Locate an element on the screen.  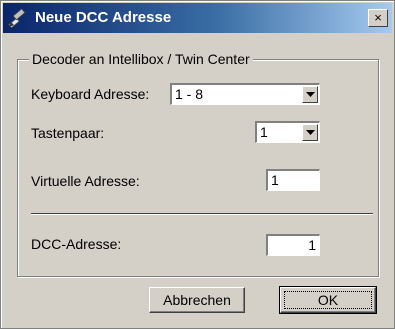
keyboard-address-dropdown: 1 - 8 is located at coordinates (245, 94).